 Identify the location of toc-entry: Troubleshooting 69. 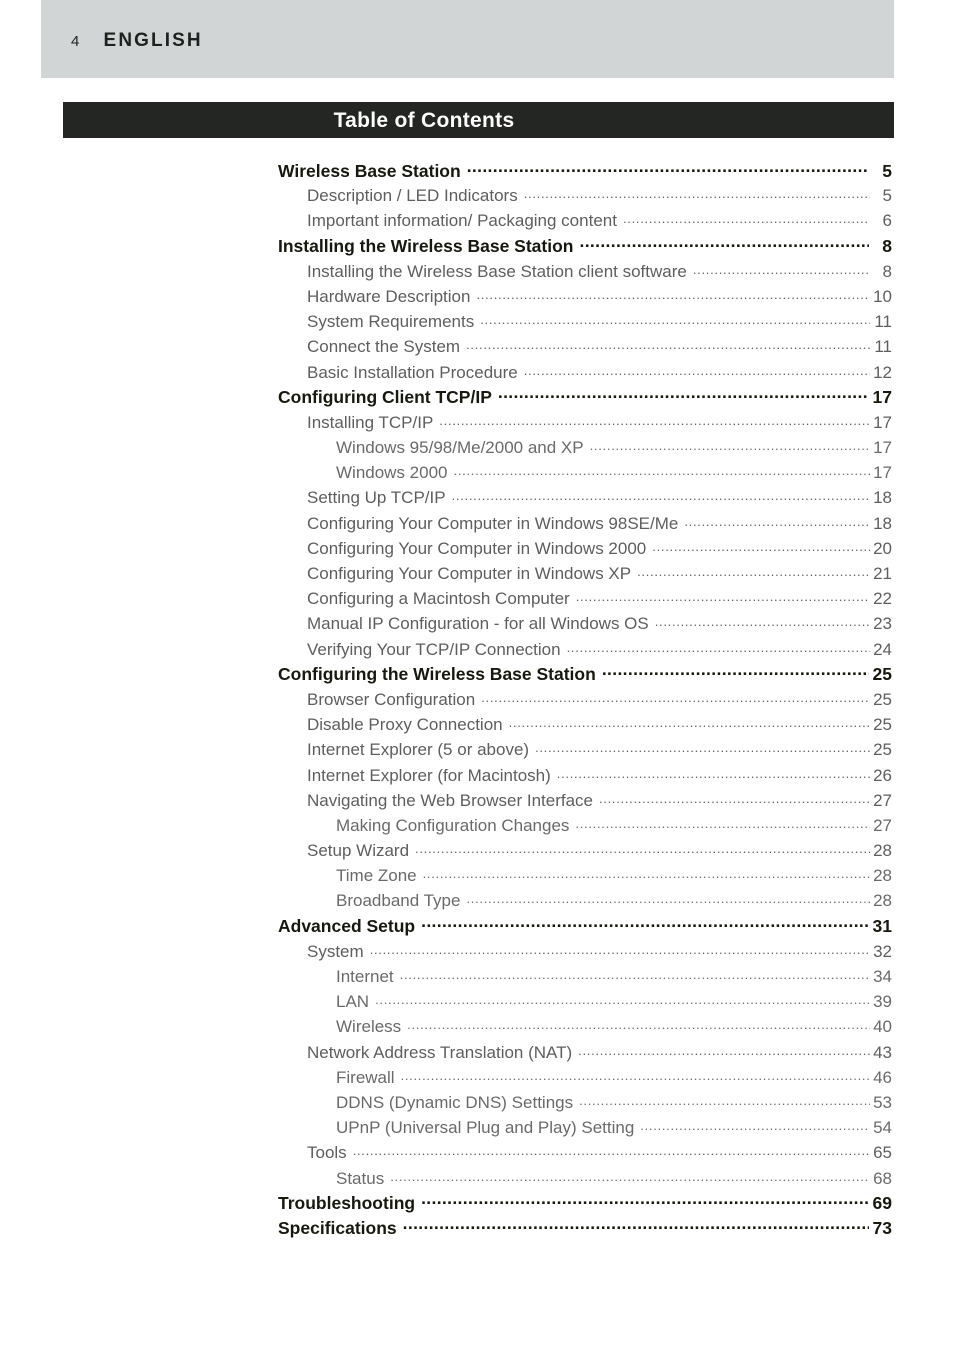
(585, 1204).